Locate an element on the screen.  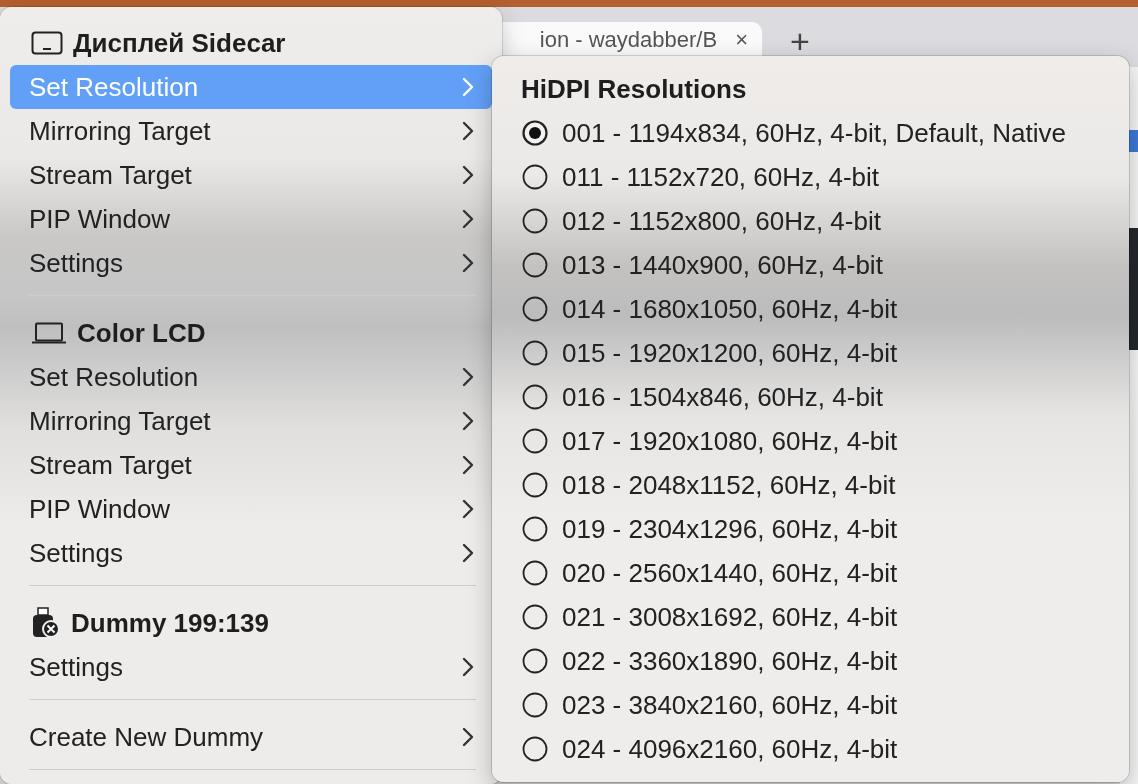
resolution-option: 012 - 1152x800, 60Hz, 4-bit is located at coordinates (721, 221).